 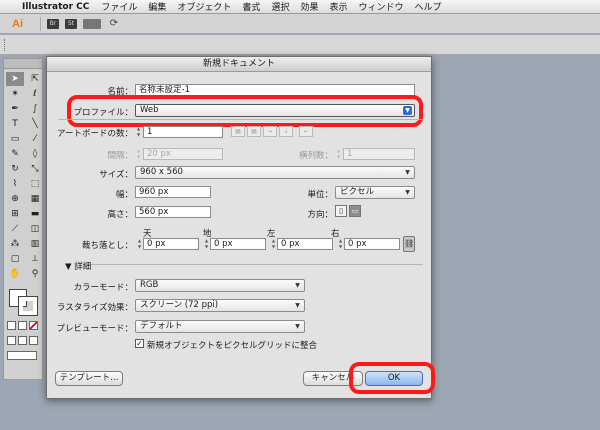 I want to click on blend-tool-icon: ◫, so click(x=35, y=229).